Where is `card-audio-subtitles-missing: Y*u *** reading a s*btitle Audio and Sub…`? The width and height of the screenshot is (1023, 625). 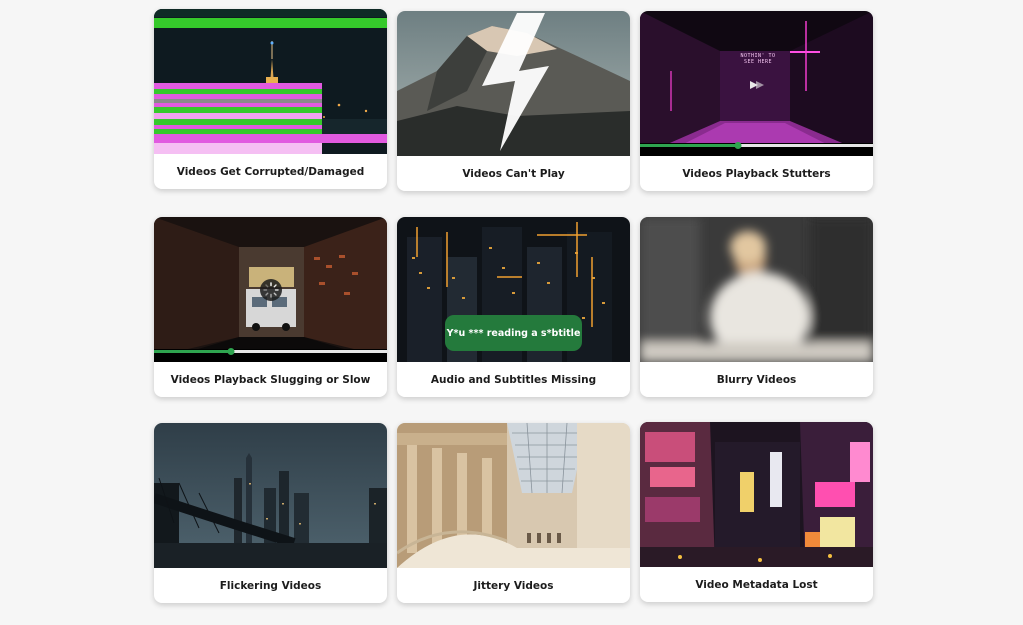 card-audio-subtitles-missing: Y*u *** reading a s*btitle Audio and Sub… is located at coordinates (513, 307).